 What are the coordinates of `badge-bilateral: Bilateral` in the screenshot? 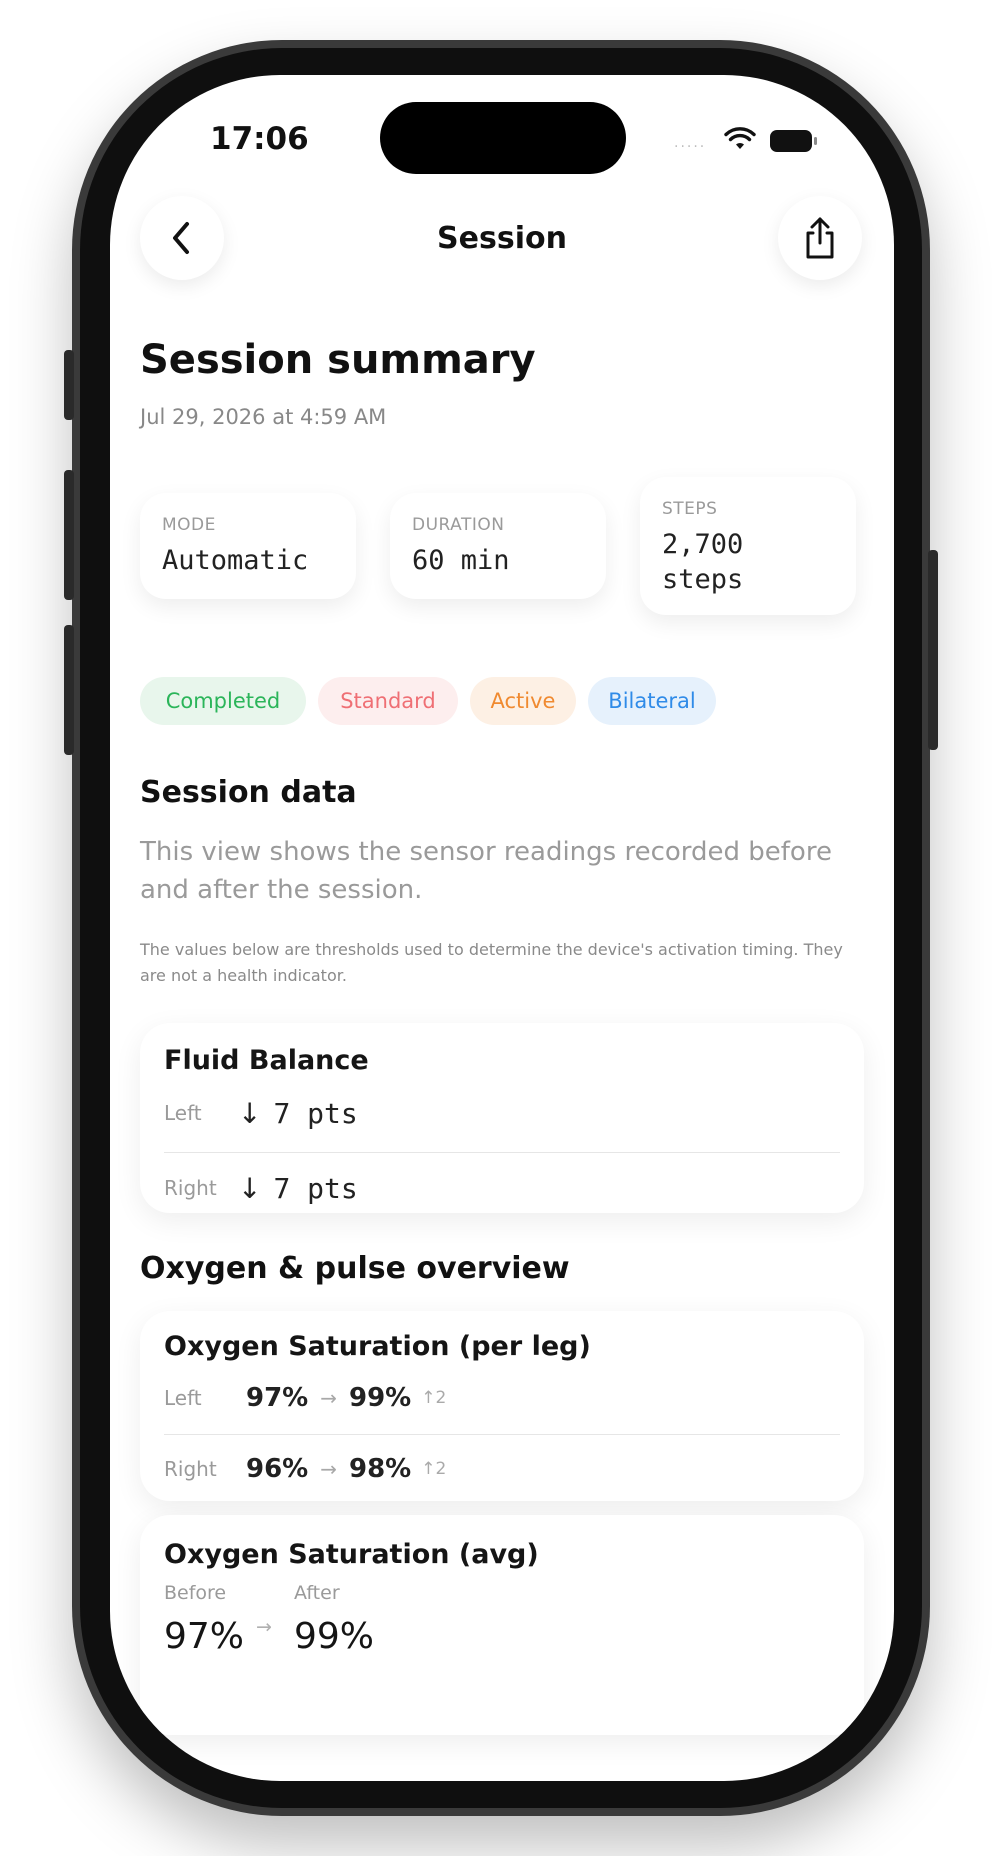 It's located at (652, 701).